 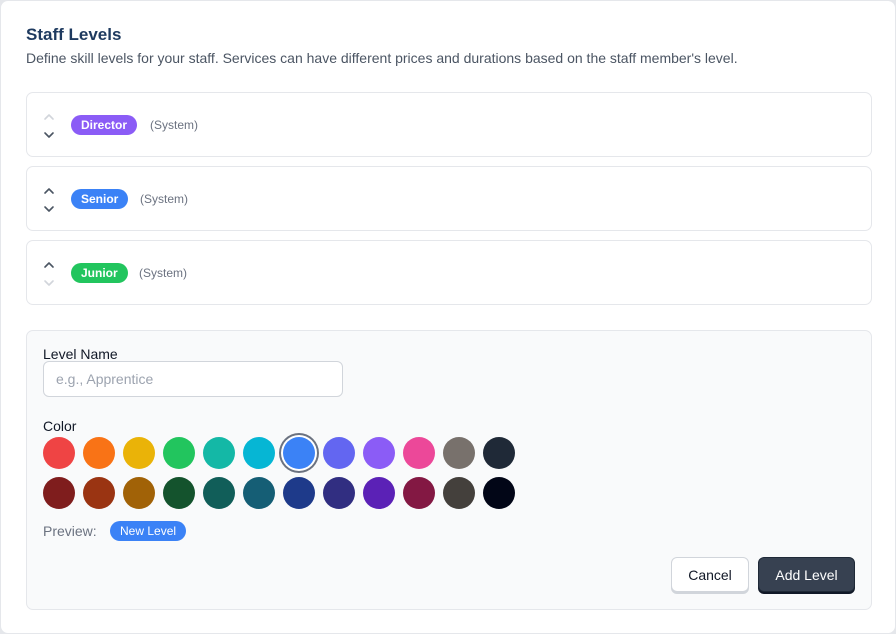 What do you see at coordinates (70, 531) in the screenshot?
I see `preview-label: Preview:` at bounding box center [70, 531].